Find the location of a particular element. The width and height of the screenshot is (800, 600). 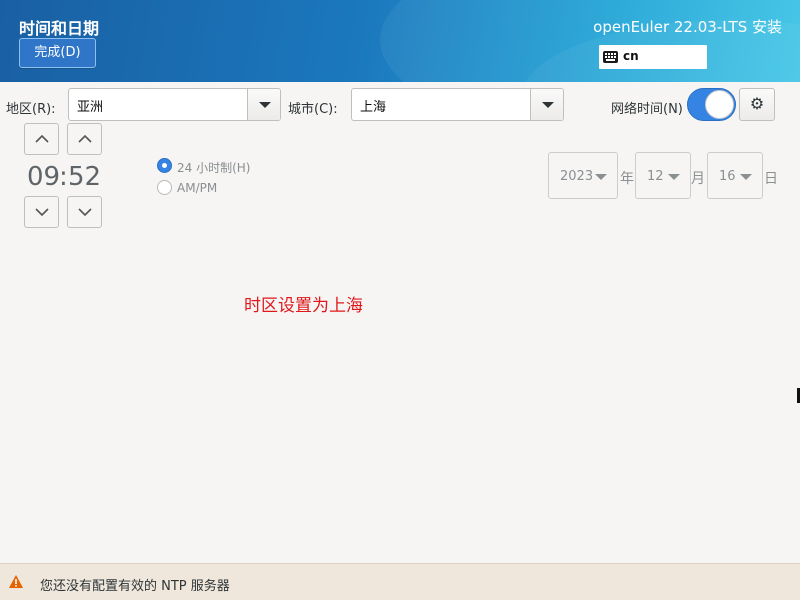

gear-icon: ⚙ is located at coordinates (757, 103).